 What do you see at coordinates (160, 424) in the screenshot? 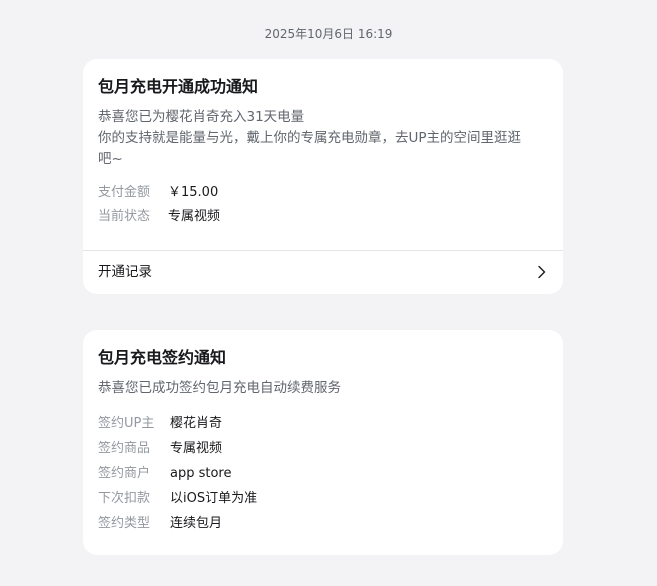
I see `contract-up-row: 签约UP主 樱花肖奇` at bounding box center [160, 424].